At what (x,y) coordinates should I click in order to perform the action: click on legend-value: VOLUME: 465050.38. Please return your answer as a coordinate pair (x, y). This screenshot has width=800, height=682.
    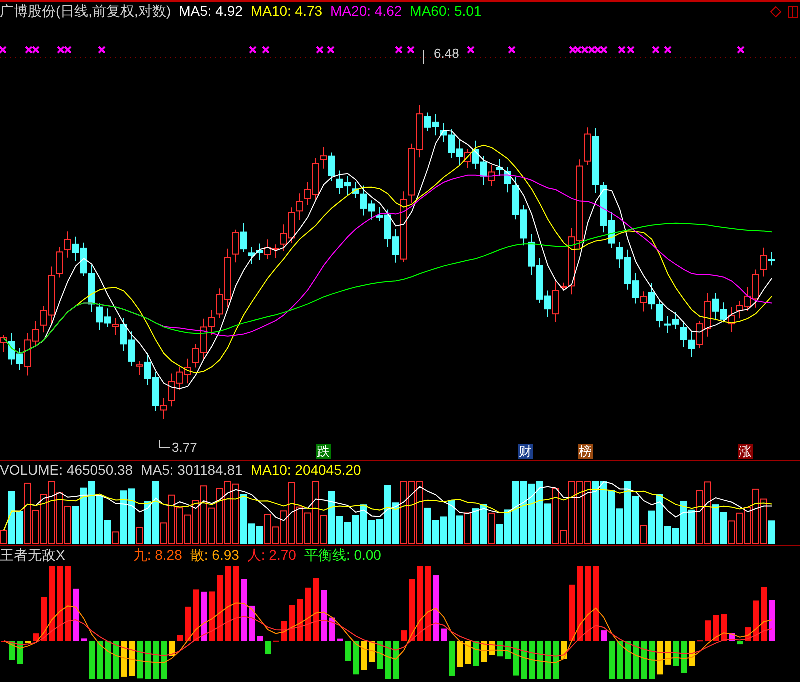
    Looking at the image, I should click on (67, 470).